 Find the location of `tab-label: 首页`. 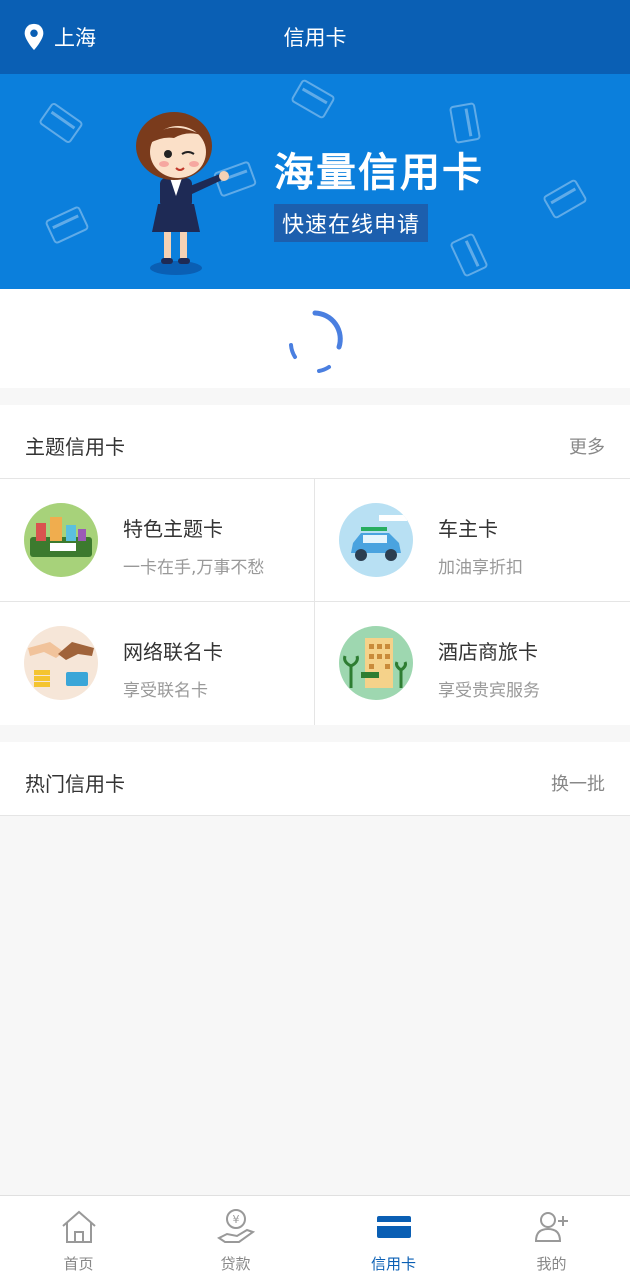

tab-label: 首页 is located at coordinates (78, 1264).